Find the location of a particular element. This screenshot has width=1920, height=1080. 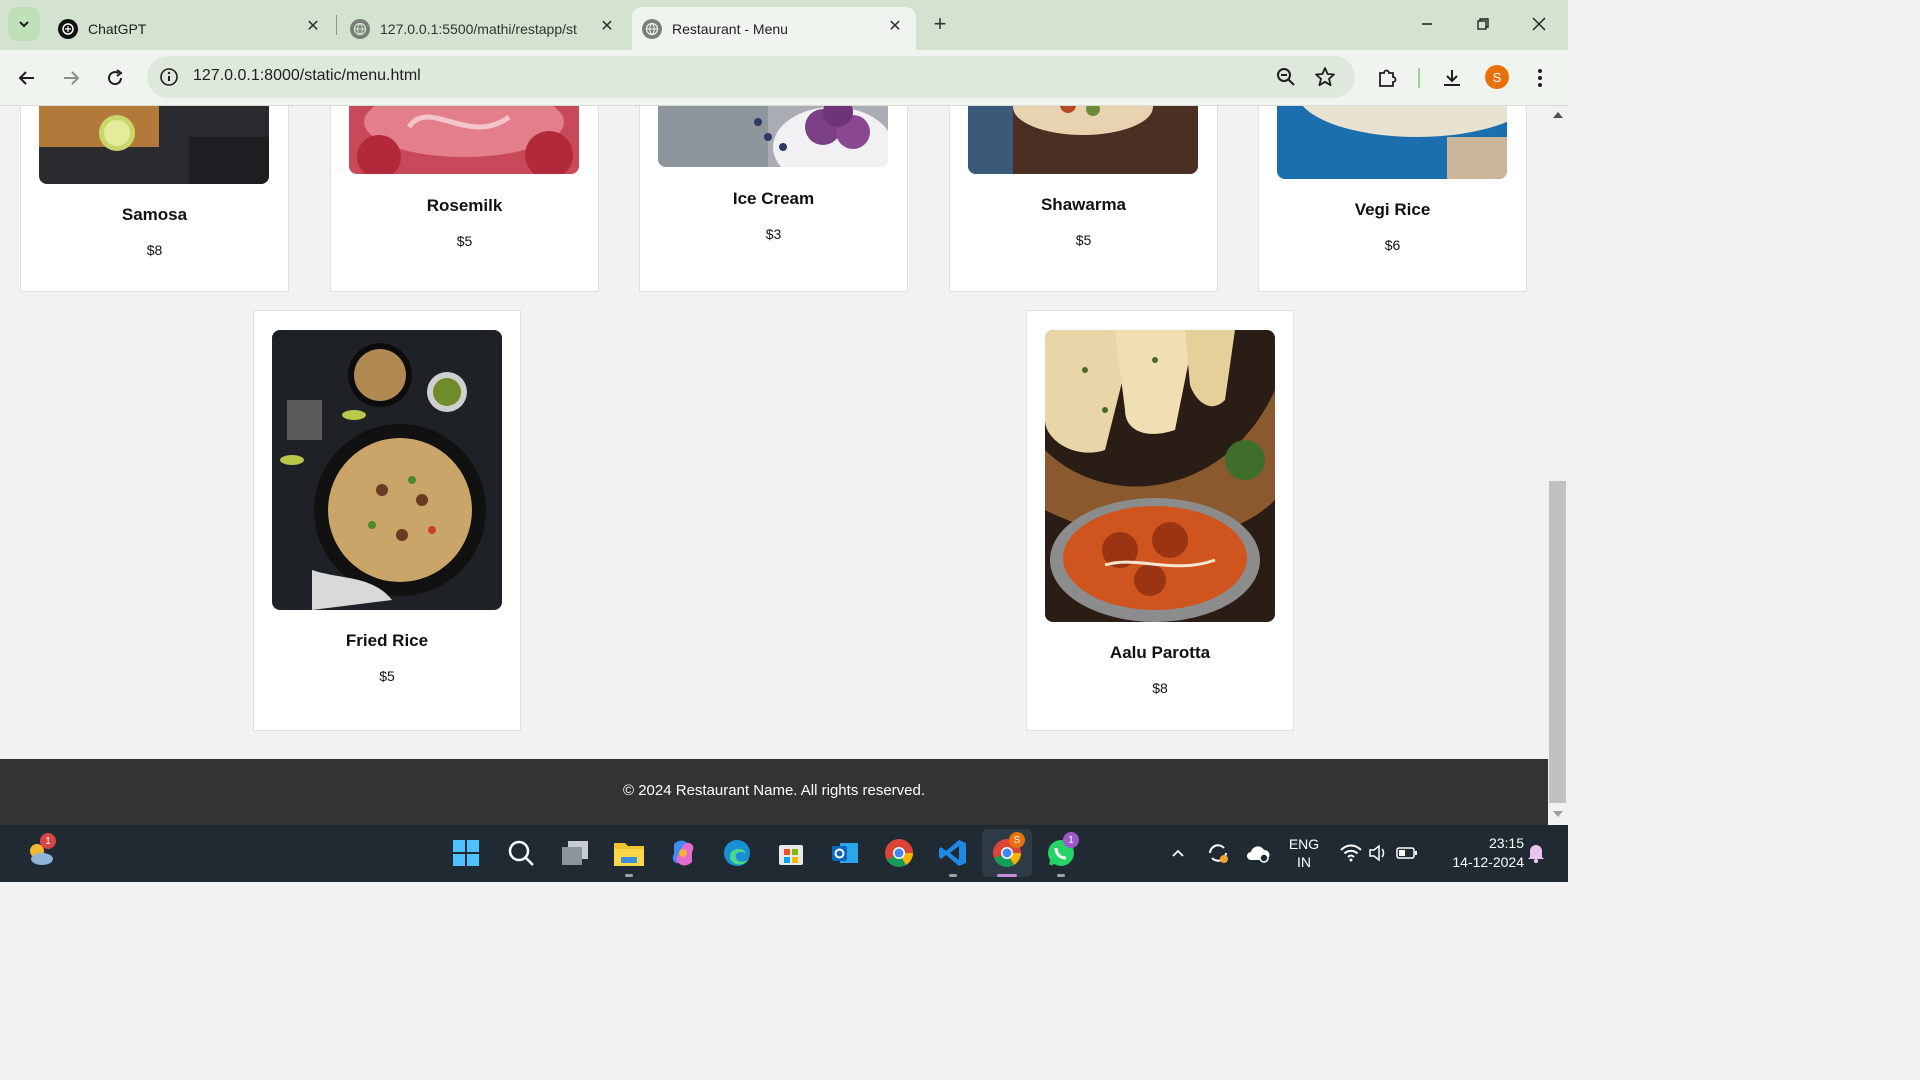

chrome-button is located at coordinates (899, 853).